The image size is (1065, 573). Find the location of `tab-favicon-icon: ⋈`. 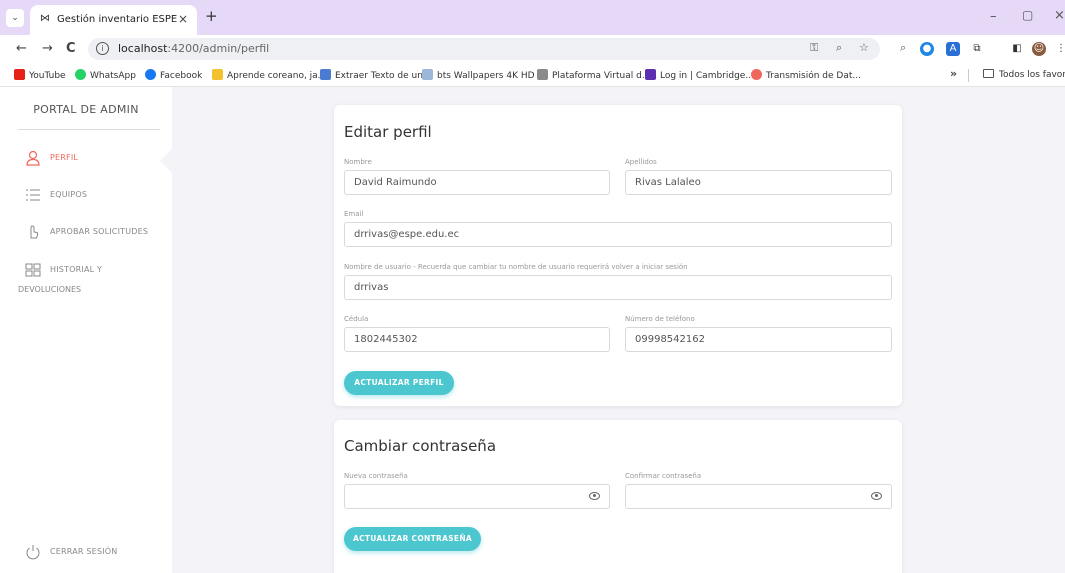

tab-favicon-icon: ⋈ is located at coordinates (45, 18).